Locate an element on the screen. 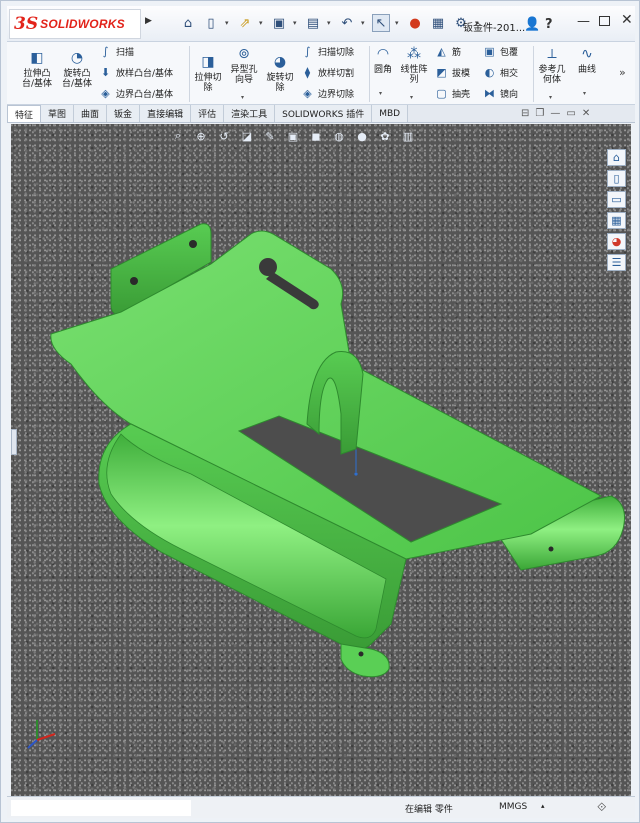 The width and height of the screenshot is (640, 823). fillet-button: ◠ 圆角 is located at coordinates (383, 60).